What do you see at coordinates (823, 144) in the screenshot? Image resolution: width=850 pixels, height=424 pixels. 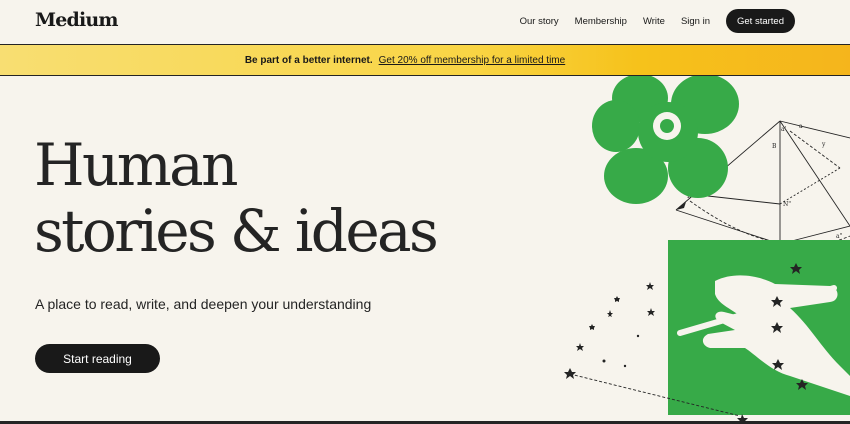 I see `label-y: y` at bounding box center [823, 144].